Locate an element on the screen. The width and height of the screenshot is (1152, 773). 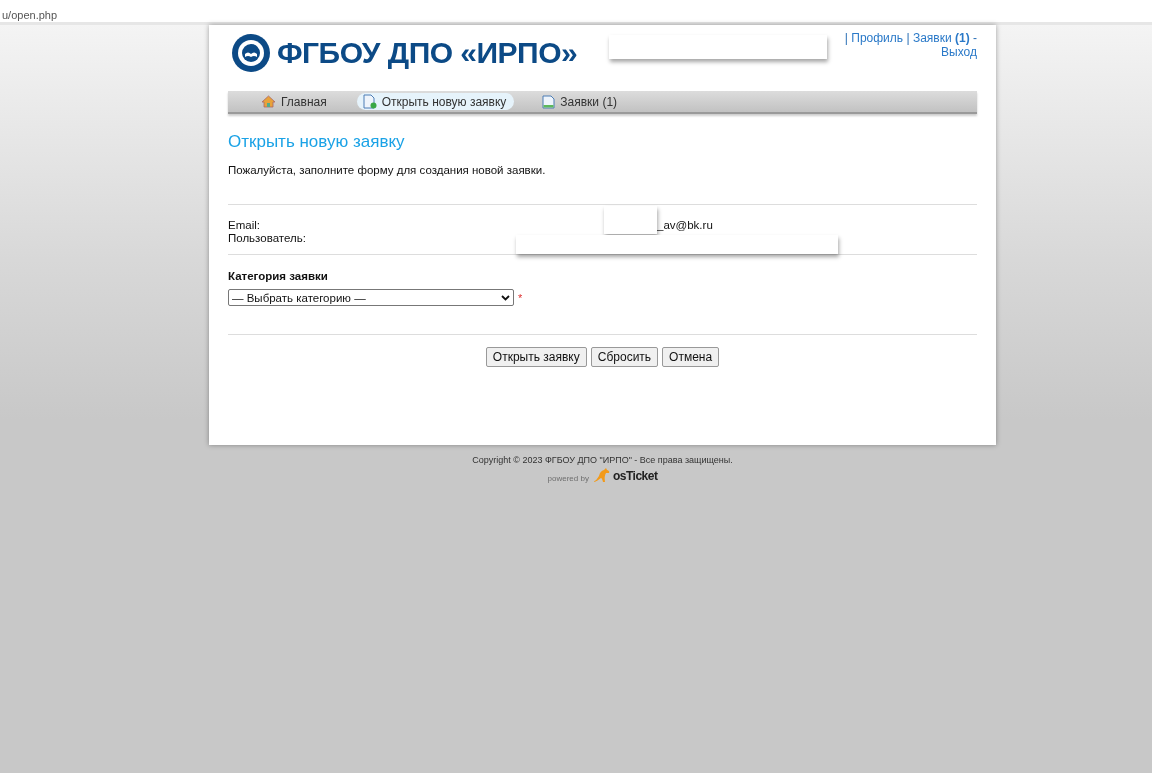
powered-by-text: powered by is located at coordinates (568, 478).